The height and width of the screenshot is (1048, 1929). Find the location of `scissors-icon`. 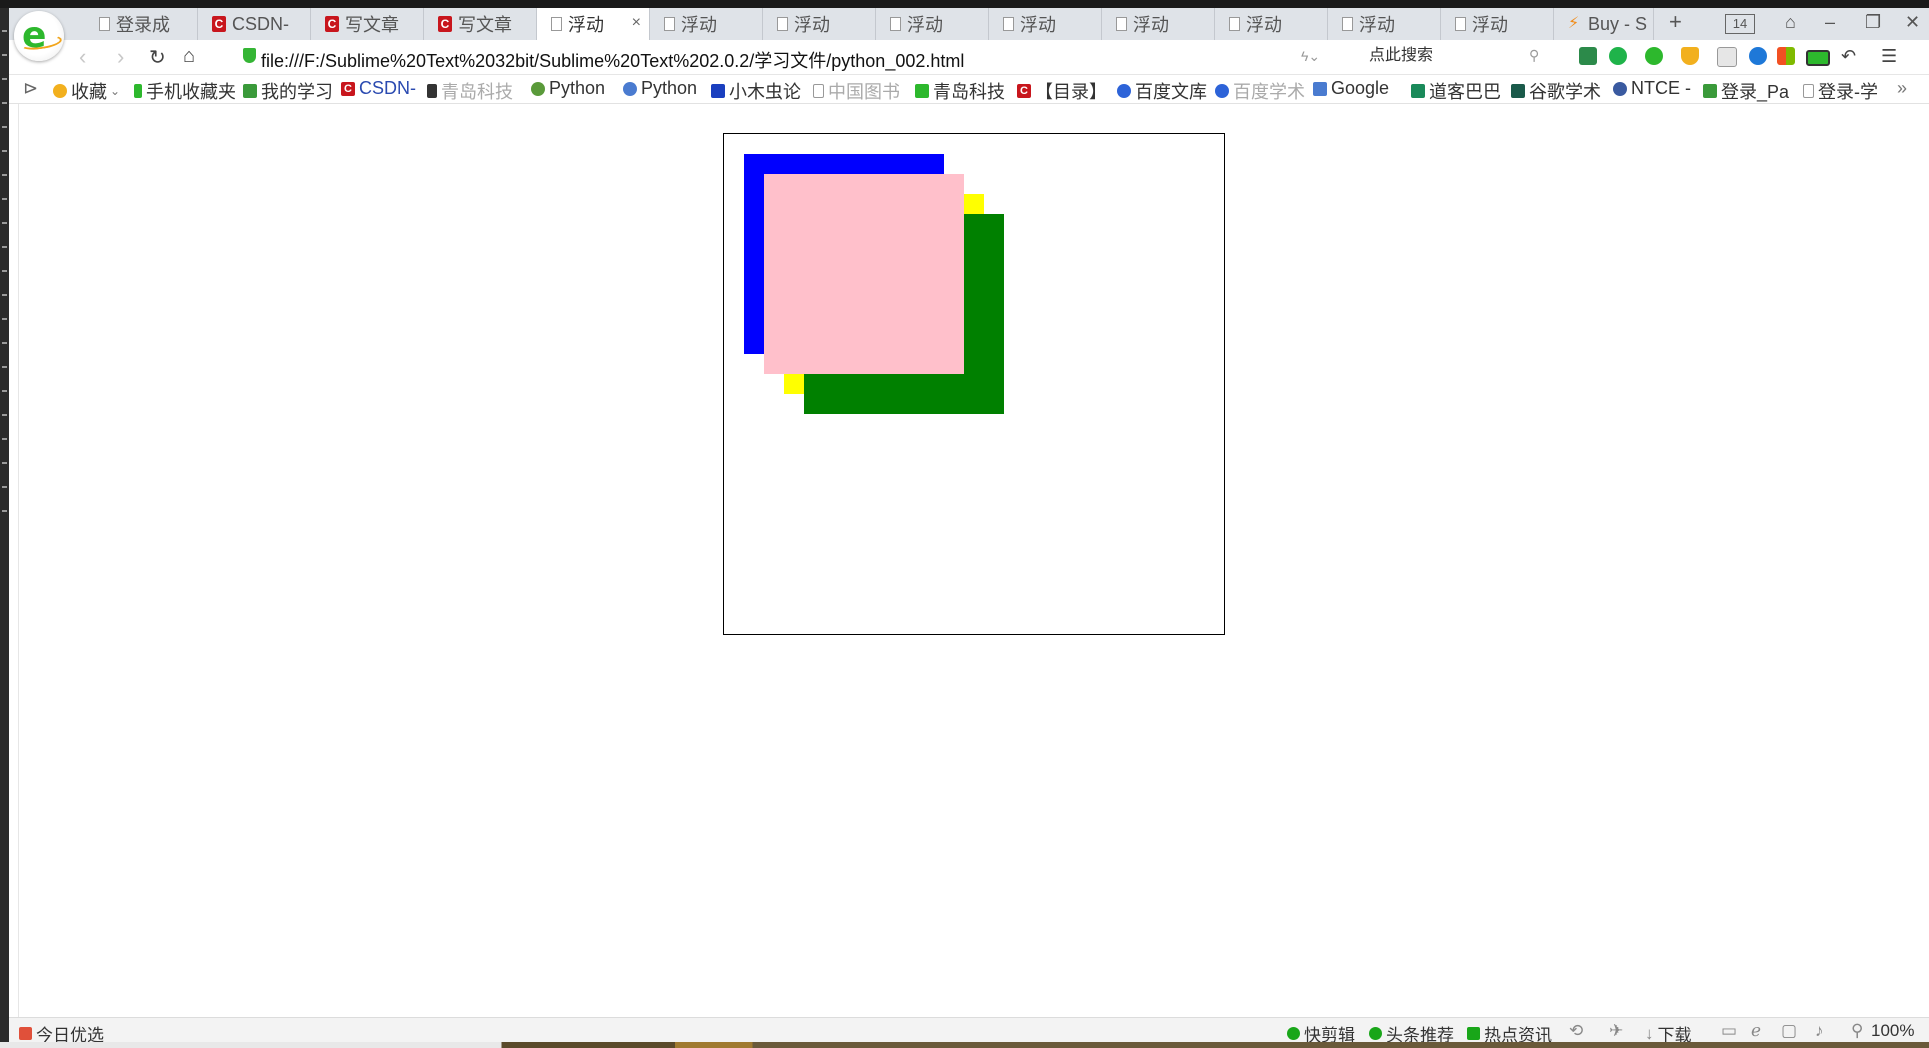

scissors-icon is located at coordinates (1618, 56).